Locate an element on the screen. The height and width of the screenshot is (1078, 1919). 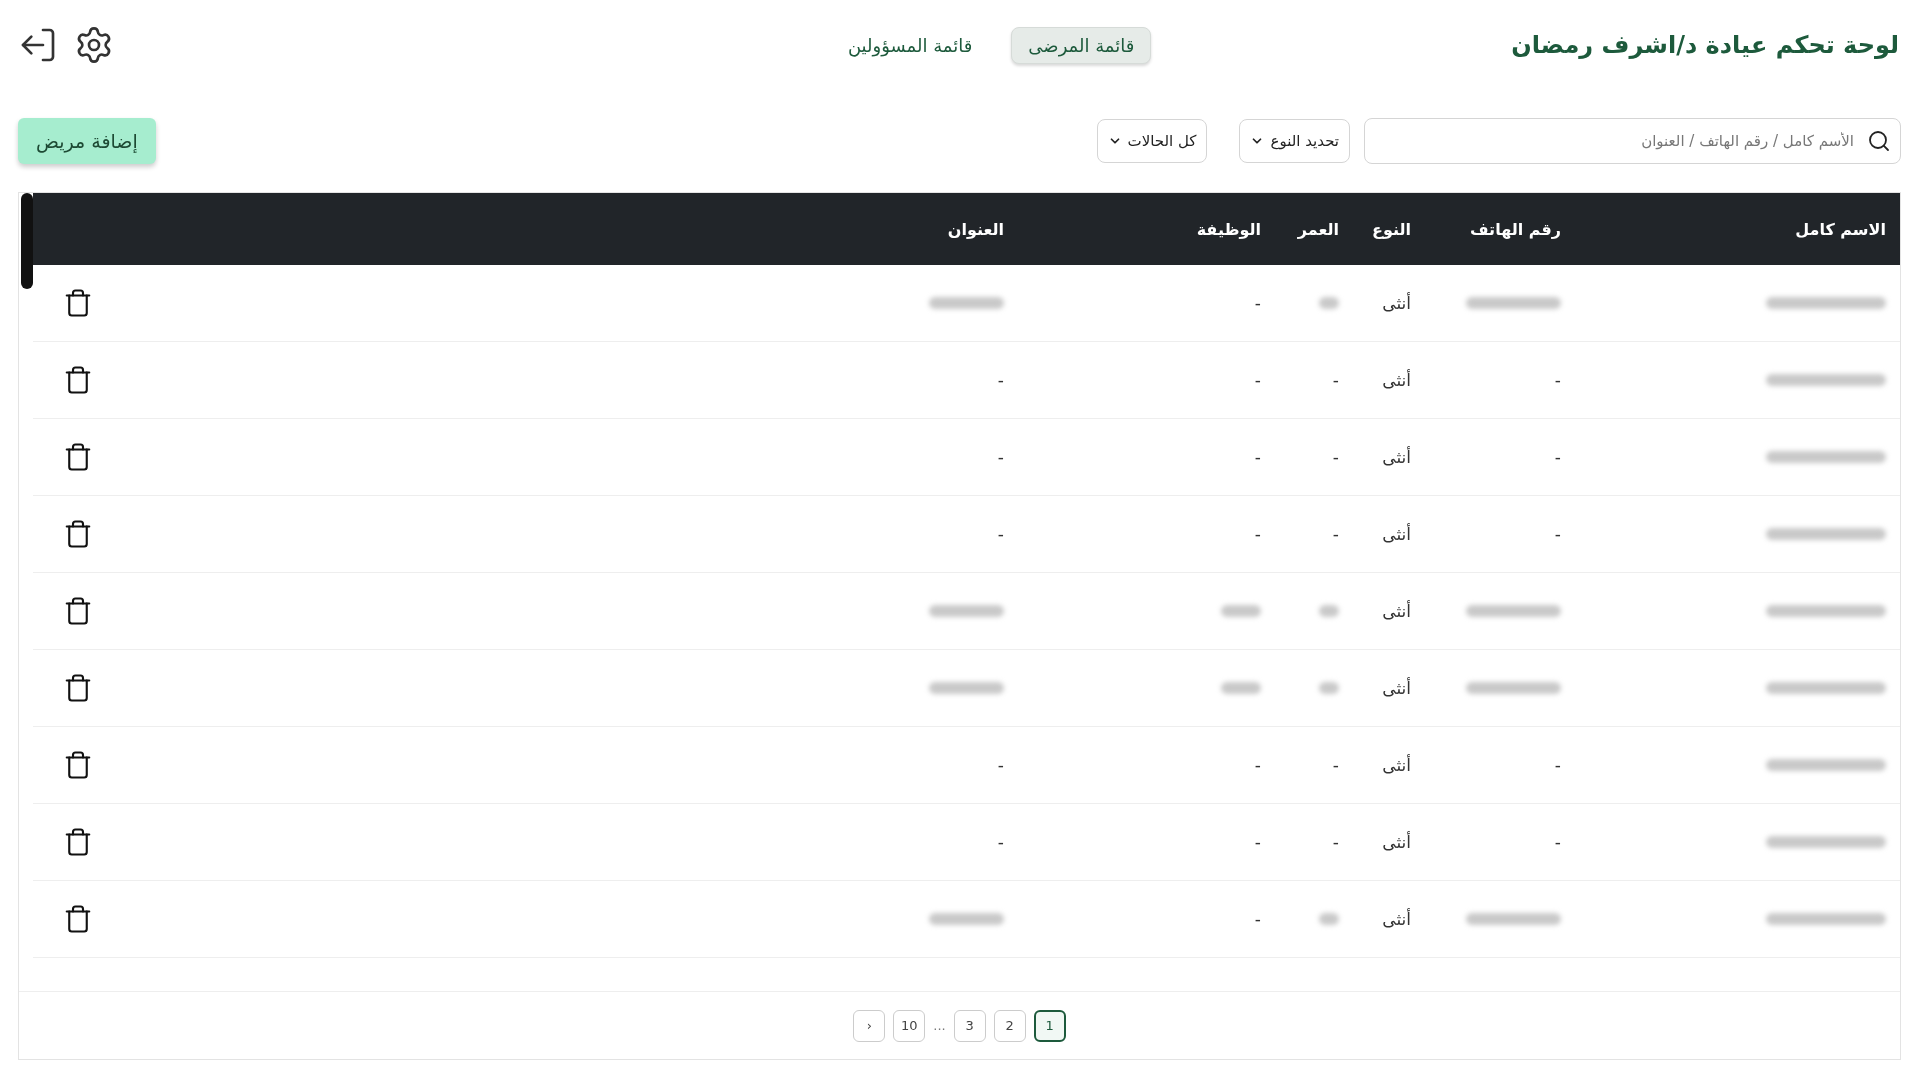
column-header: العمر is located at coordinates (1317, 229).